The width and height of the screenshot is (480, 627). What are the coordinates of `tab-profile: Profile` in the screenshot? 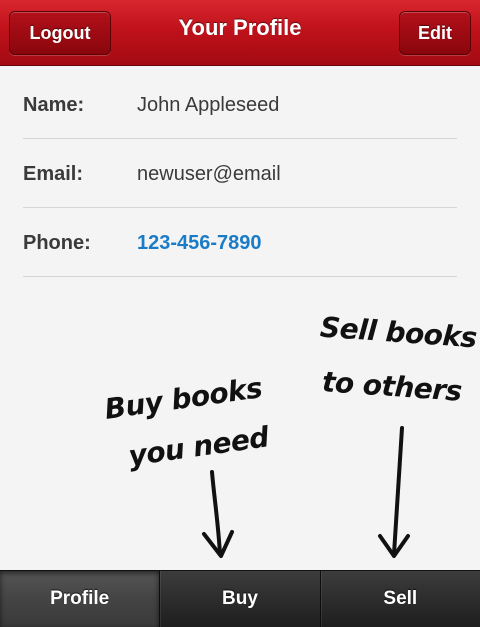 It's located at (80, 599).